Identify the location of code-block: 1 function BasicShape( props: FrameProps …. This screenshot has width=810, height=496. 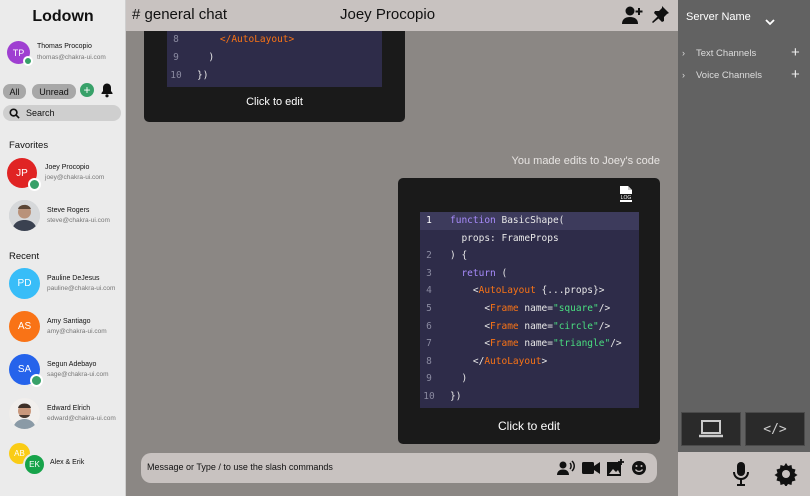
(529, 310).